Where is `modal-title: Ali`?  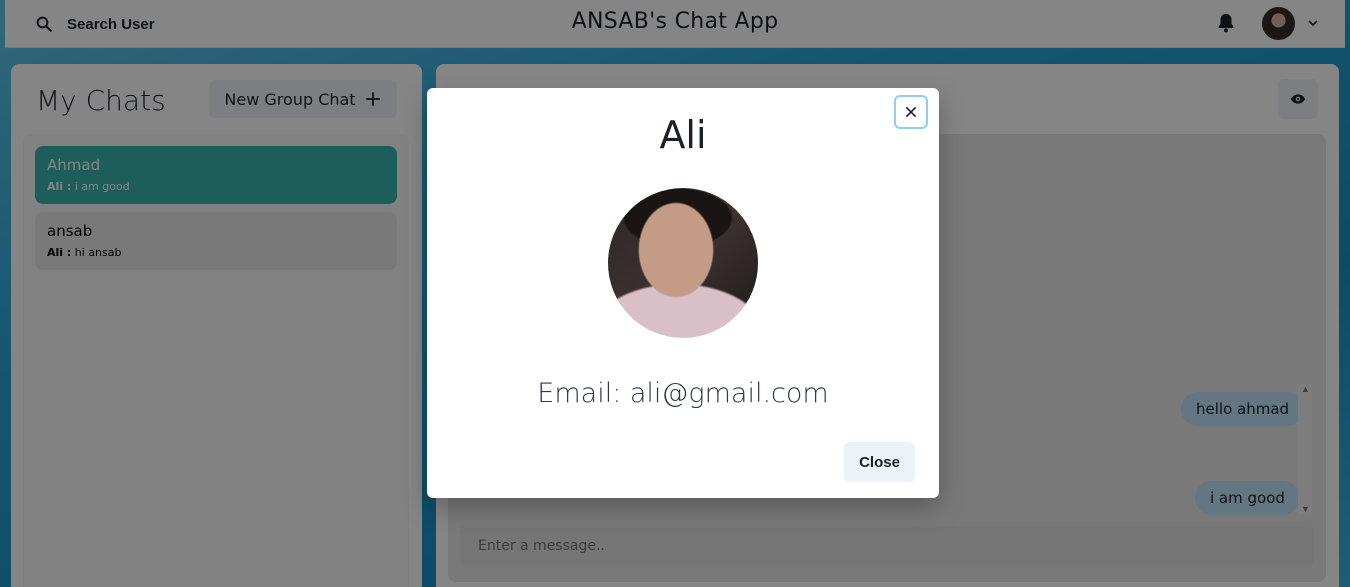
modal-title: Ali is located at coordinates (683, 135).